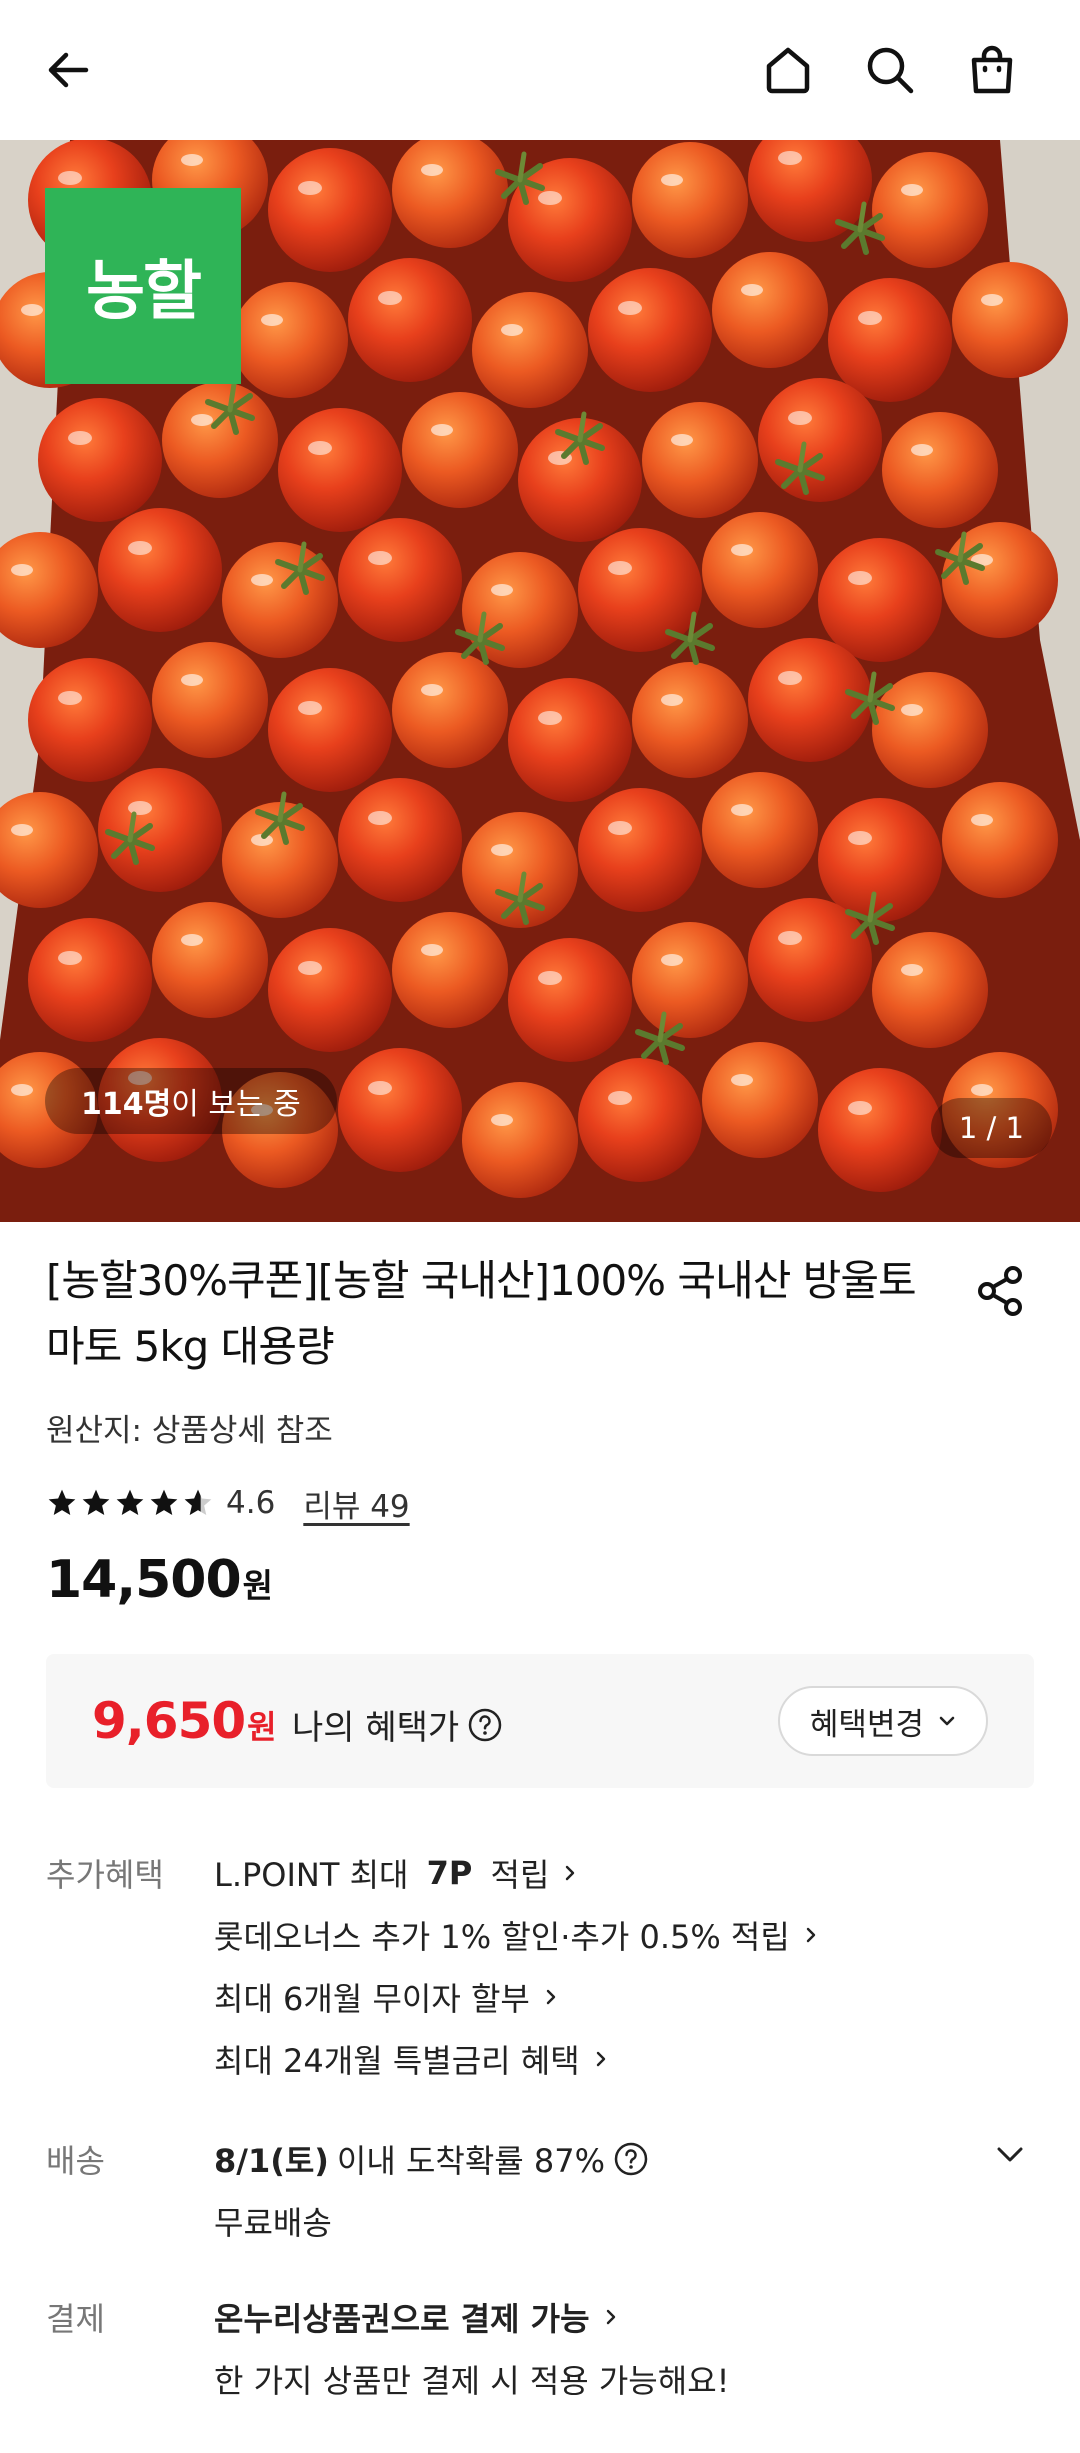 The image size is (1080, 2453). What do you see at coordinates (449, 1873) in the screenshot?
I see `lpoint-points: 7P` at bounding box center [449, 1873].